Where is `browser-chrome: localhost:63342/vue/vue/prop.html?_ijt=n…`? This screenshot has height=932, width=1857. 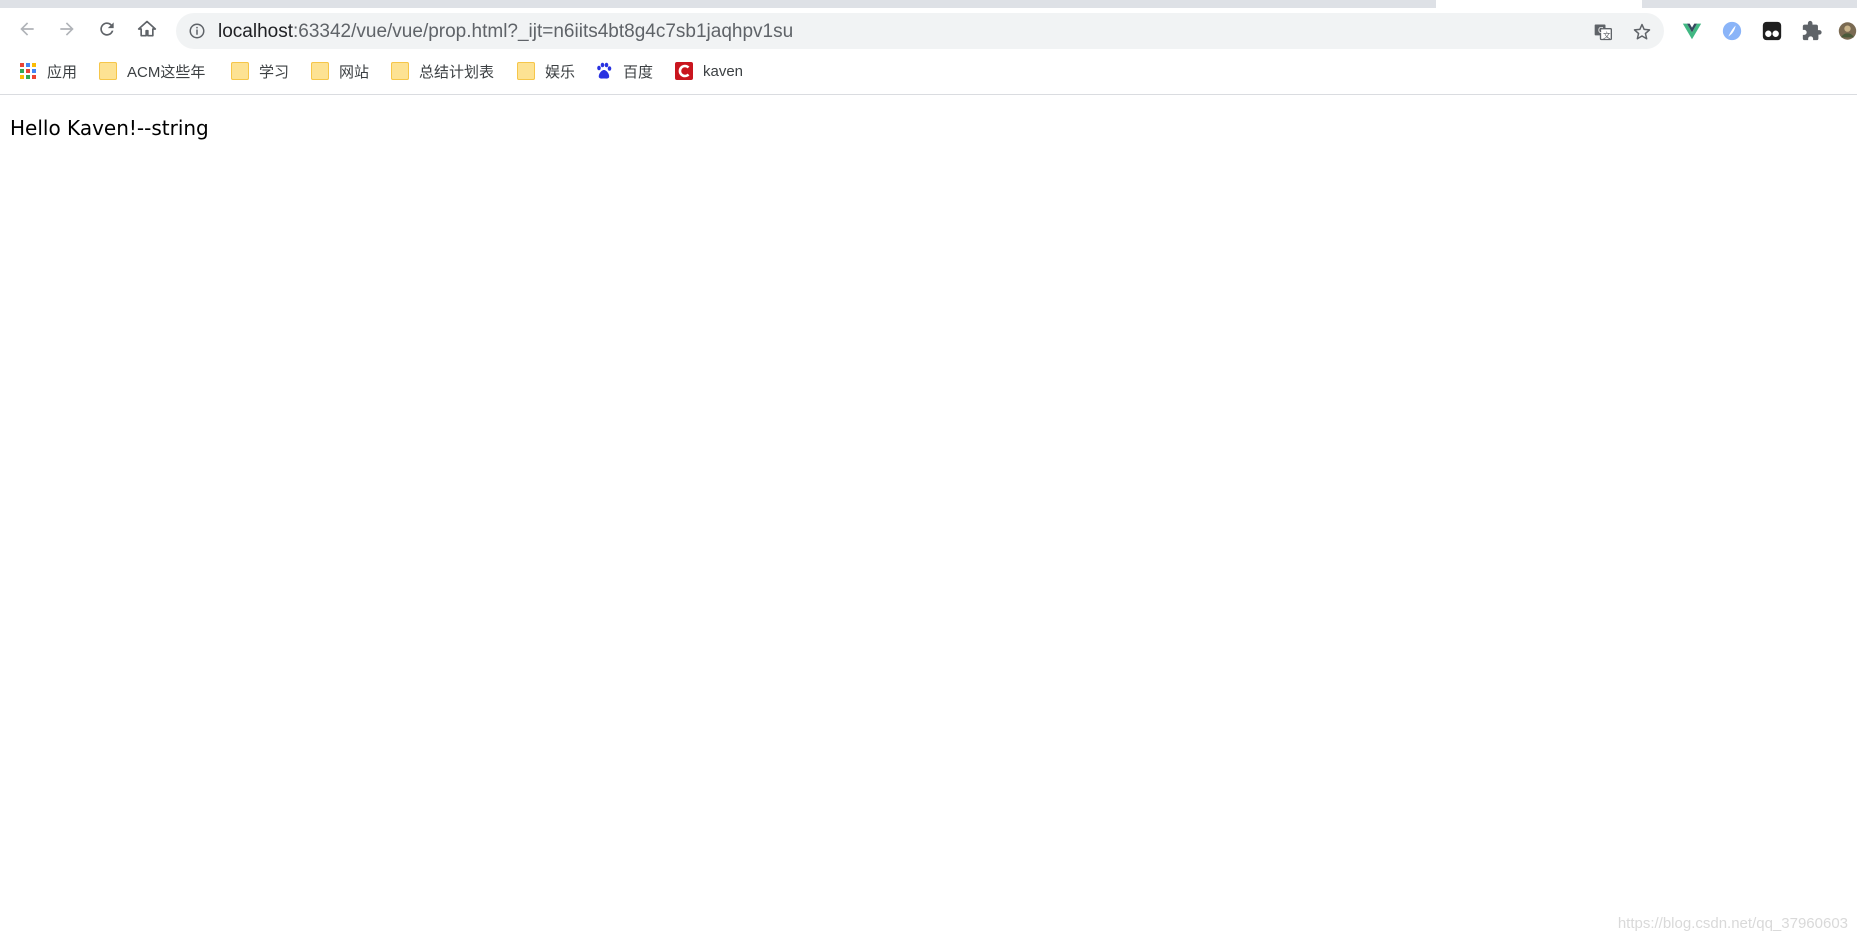
browser-chrome: localhost:63342/vue/vue/prop.html?_ijt=n… is located at coordinates (928, 47).